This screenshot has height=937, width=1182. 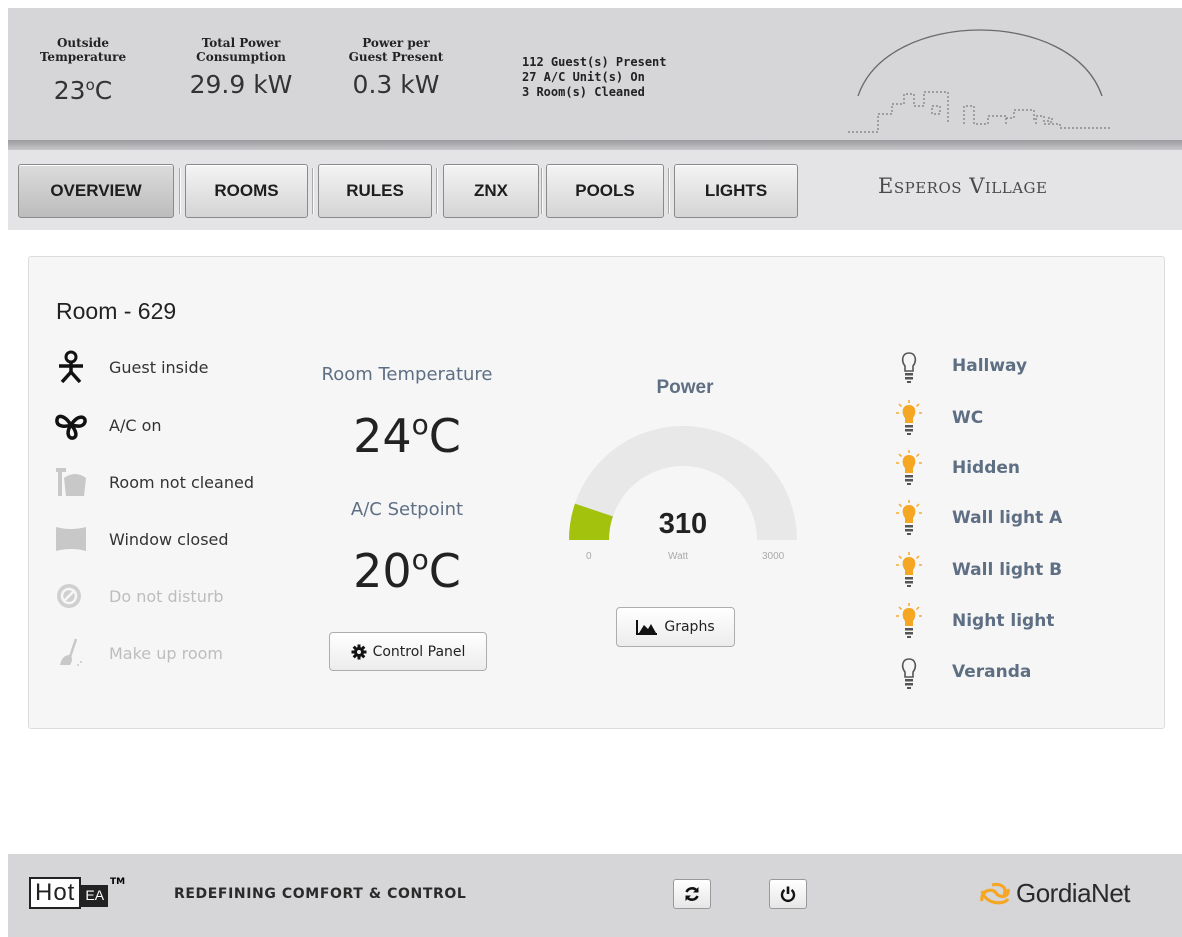 I want to click on light-name: Veranda, so click(x=992, y=672).